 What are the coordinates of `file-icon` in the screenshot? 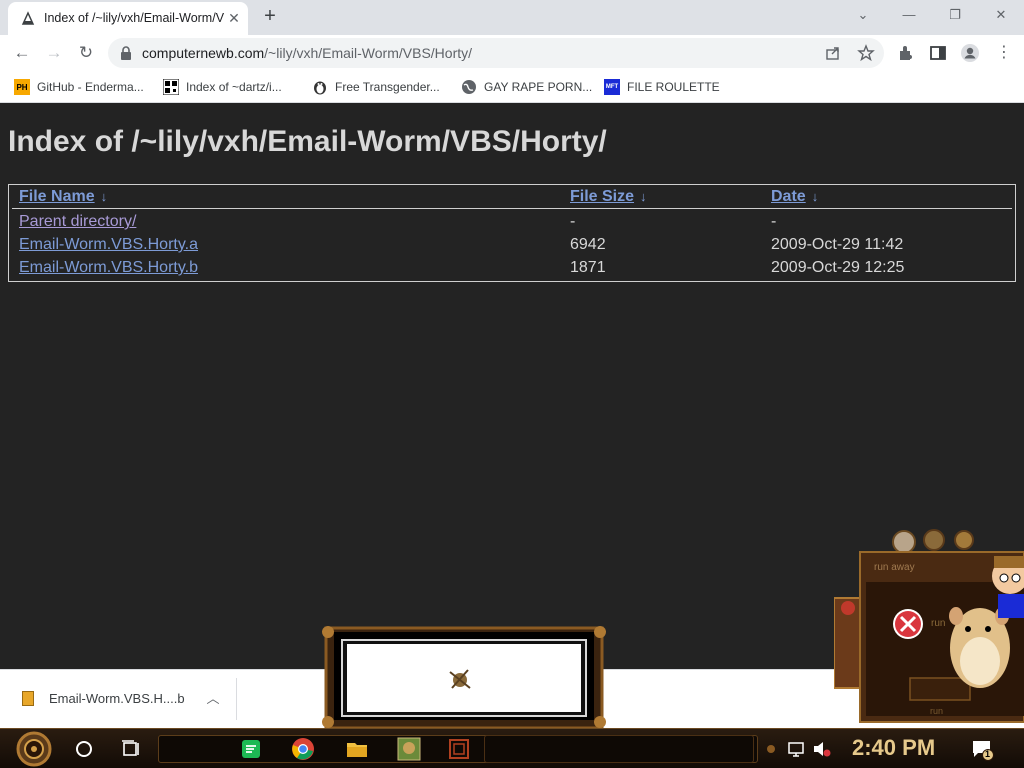 It's located at (28, 698).